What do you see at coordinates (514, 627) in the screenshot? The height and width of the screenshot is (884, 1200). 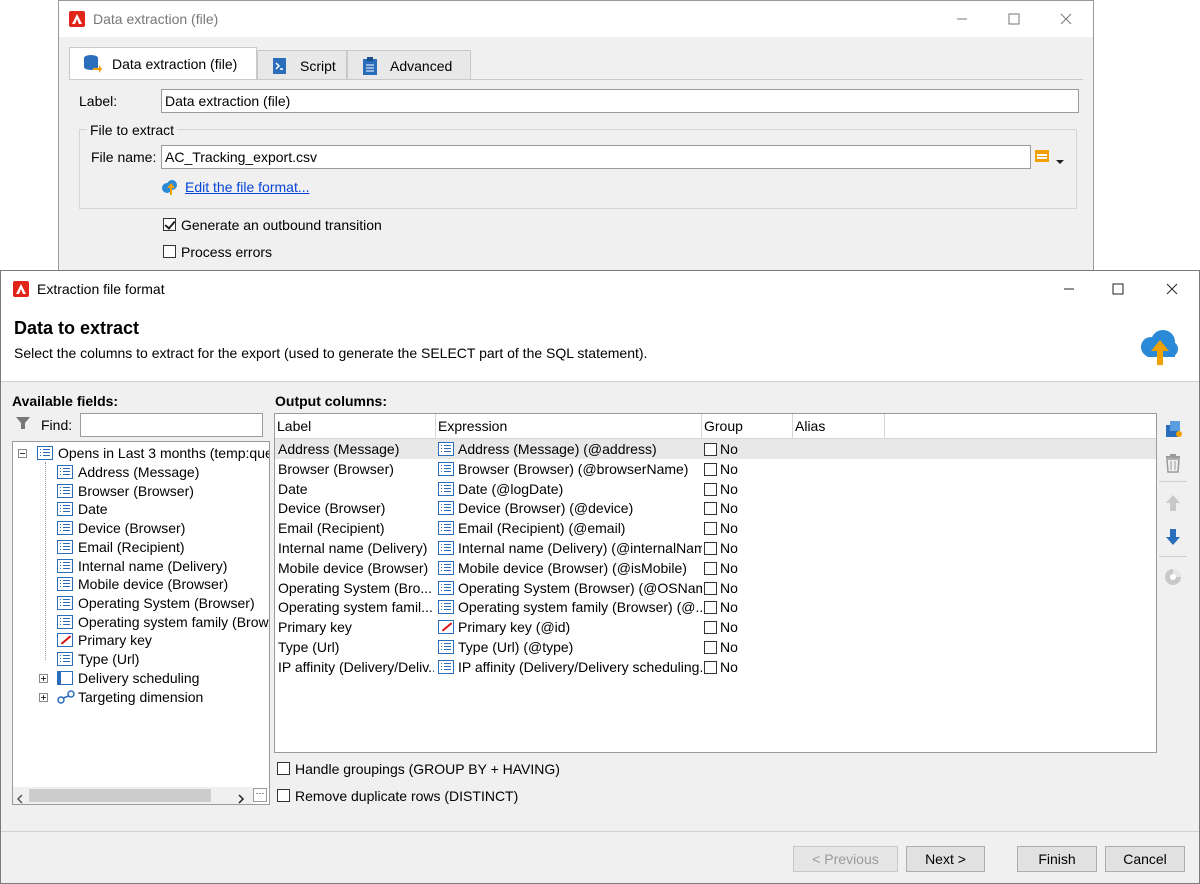 I see `cell-expression: Primary key (@id)` at bounding box center [514, 627].